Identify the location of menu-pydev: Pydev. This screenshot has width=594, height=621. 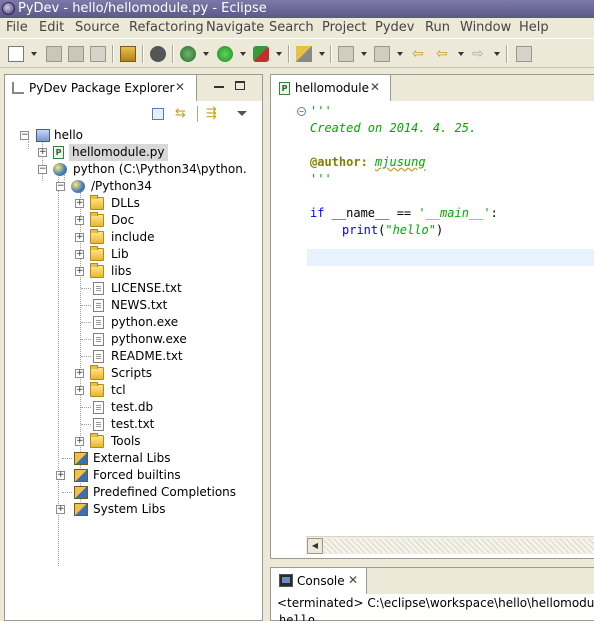
(394, 28).